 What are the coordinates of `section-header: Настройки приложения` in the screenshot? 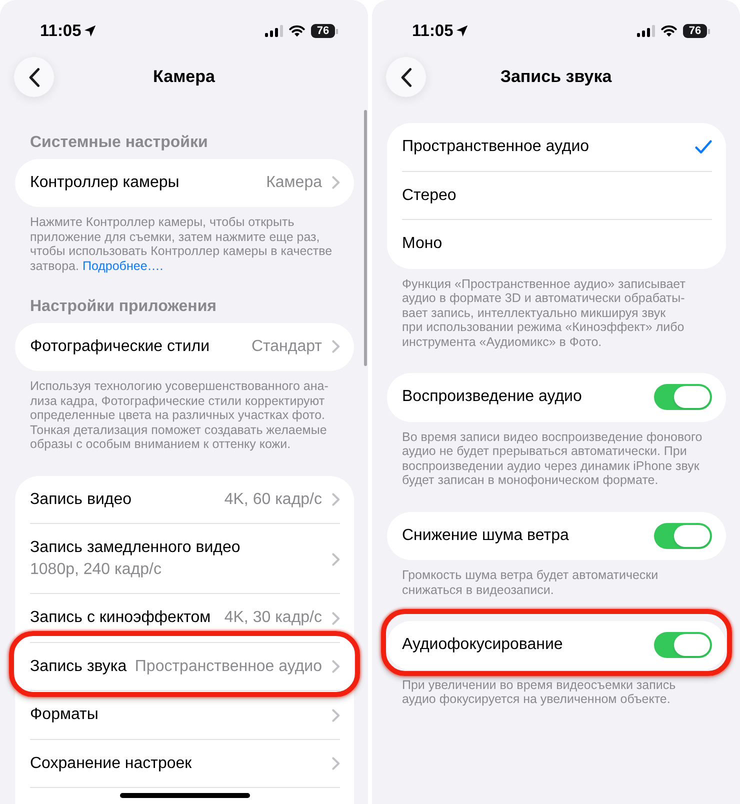 It's located at (123, 307).